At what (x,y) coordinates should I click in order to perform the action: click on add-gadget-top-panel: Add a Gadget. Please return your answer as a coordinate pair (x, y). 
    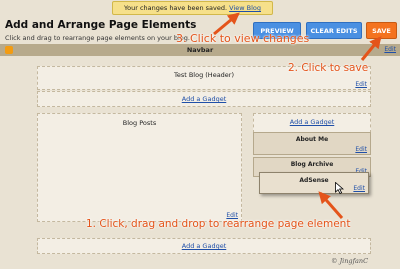
    Looking at the image, I should click on (204, 99).